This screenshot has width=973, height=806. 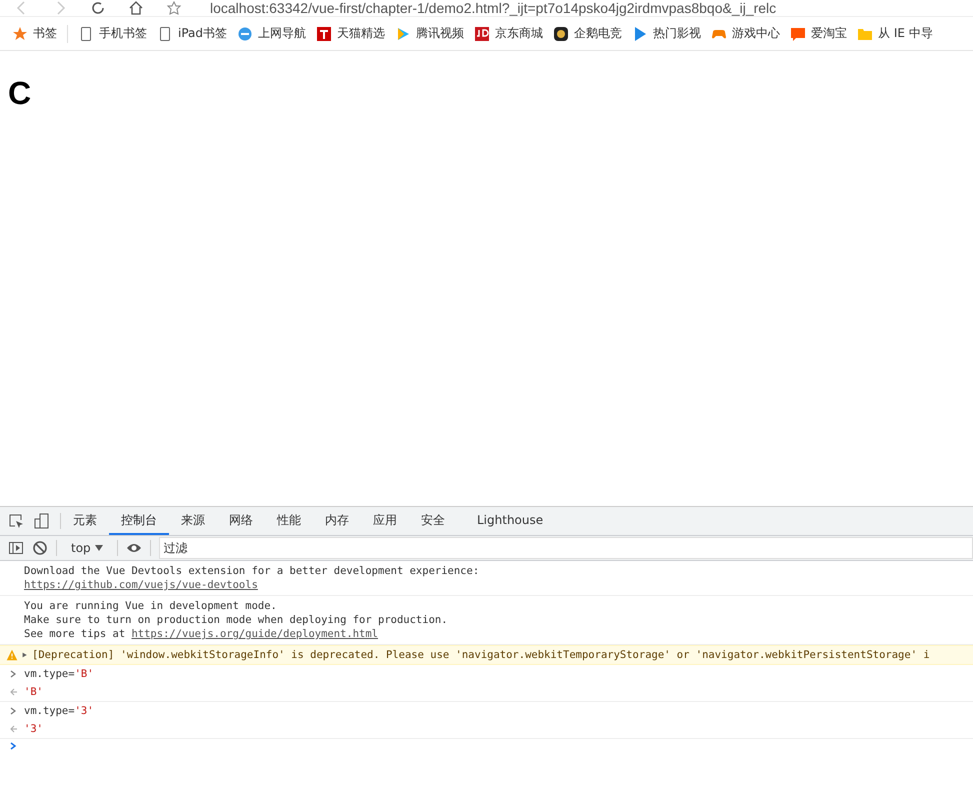 What do you see at coordinates (241, 521) in the screenshot?
I see `devtools-tab: 网络` at bounding box center [241, 521].